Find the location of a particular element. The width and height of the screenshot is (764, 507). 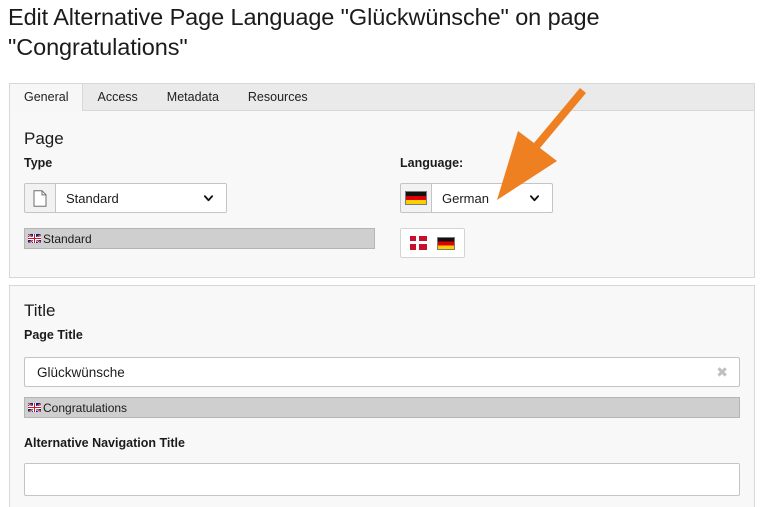

clear-x-icon: ✖ is located at coordinates (722, 372).